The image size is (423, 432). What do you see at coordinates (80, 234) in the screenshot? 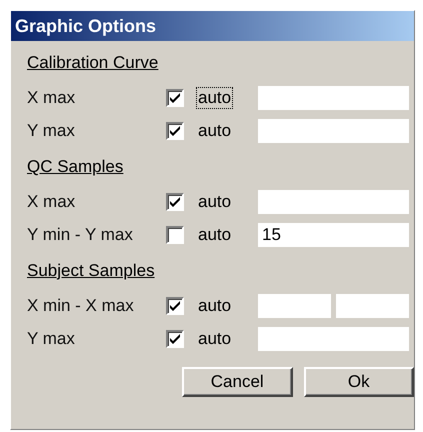
I see `field-label: Y min - Y max` at bounding box center [80, 234].